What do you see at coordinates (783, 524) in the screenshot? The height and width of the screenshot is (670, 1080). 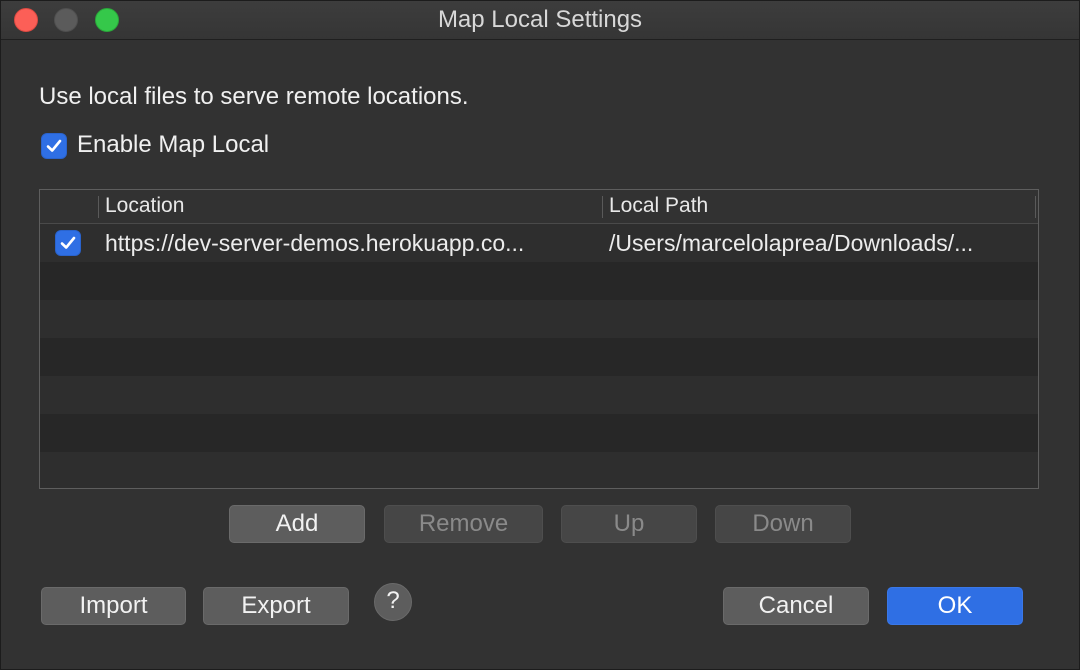 I see `down-button: Down` at bounding box center [783, 524].